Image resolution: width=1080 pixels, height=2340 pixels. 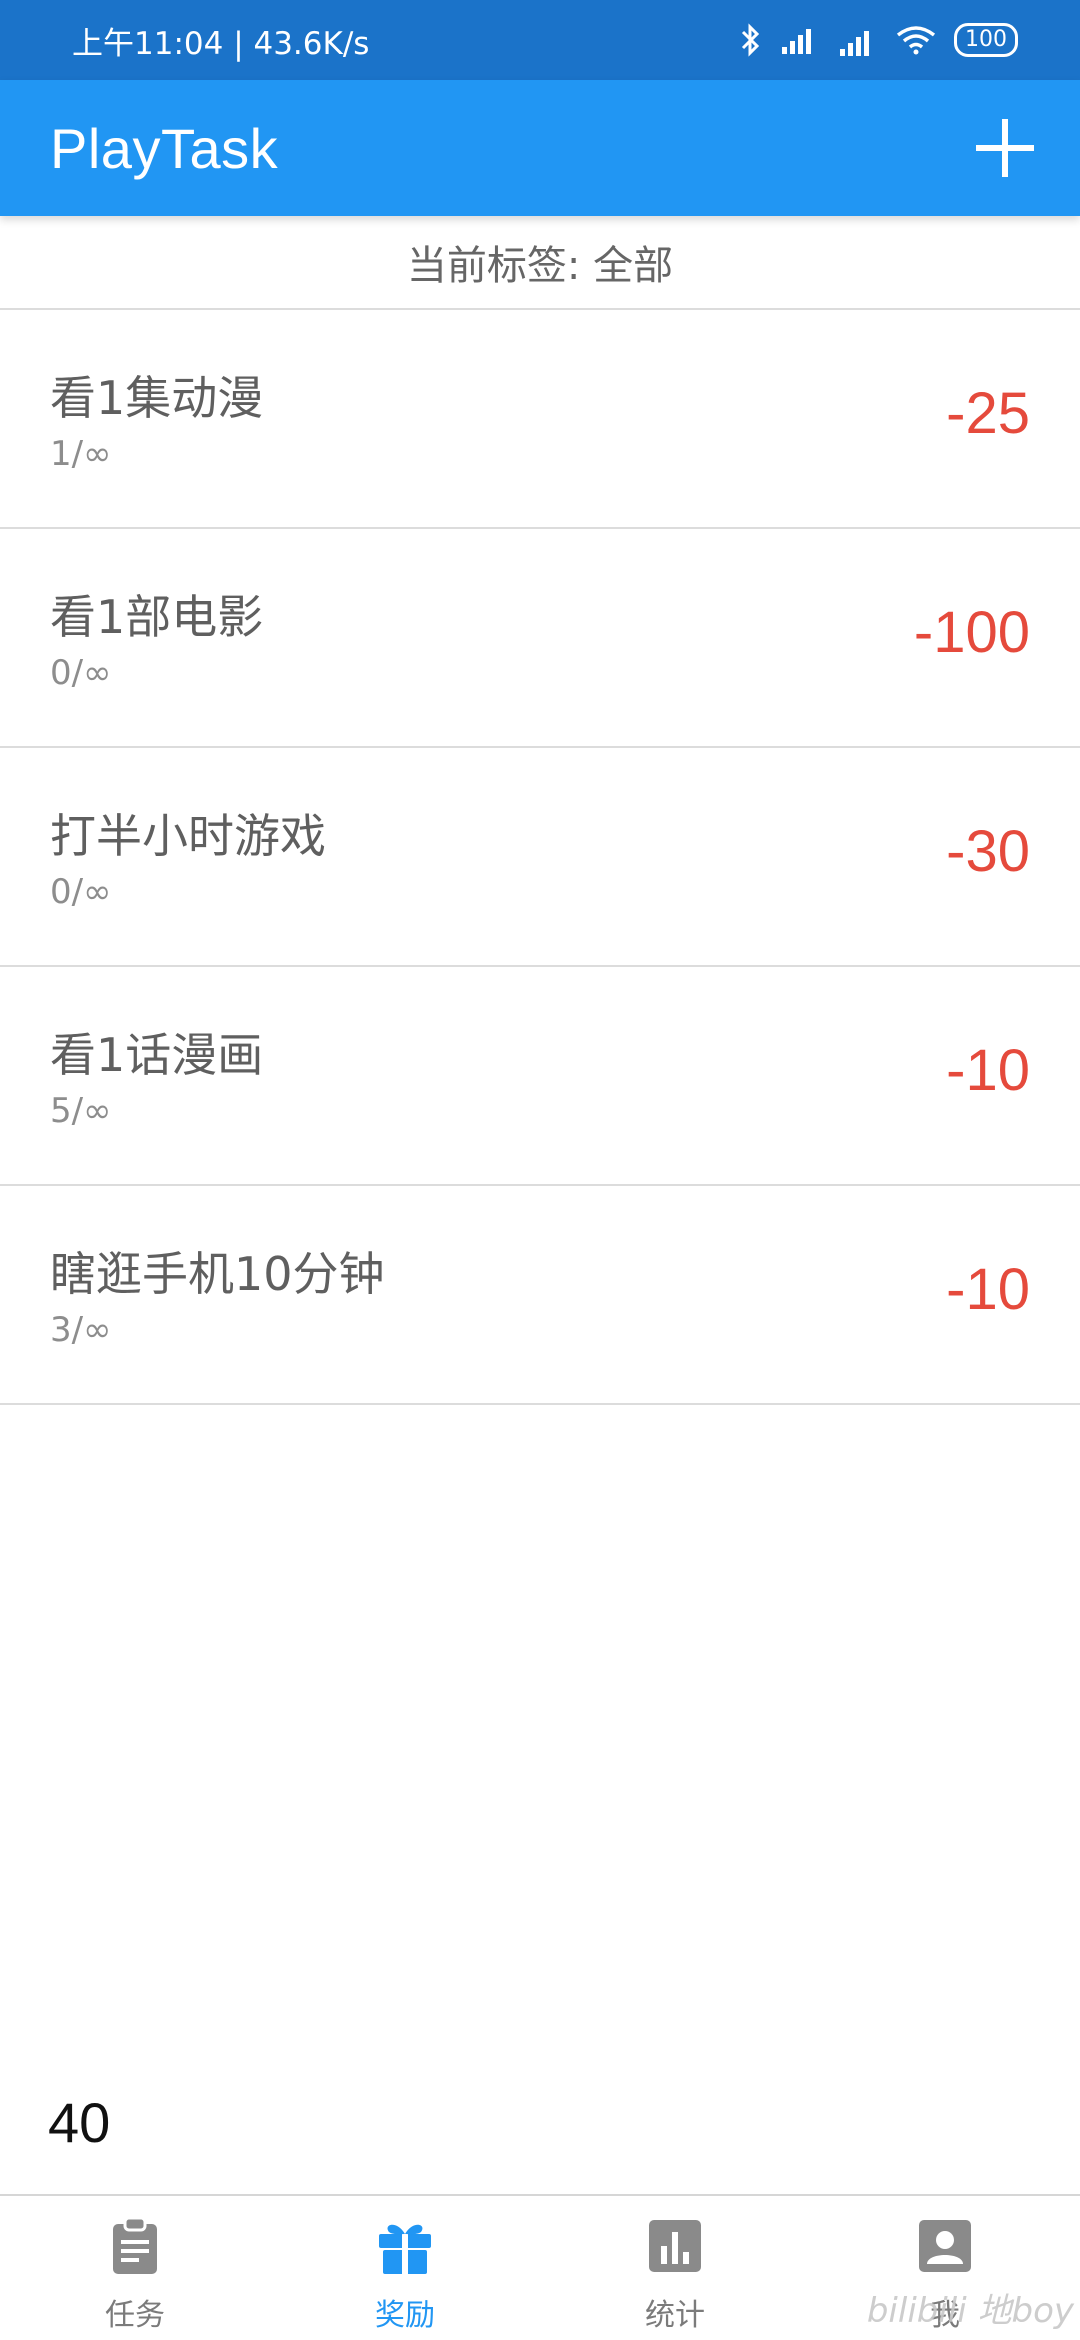 I want to click on reward-item: 瞎逛手机10分钟 3/∞ -10, so click(x=540, y=1295).